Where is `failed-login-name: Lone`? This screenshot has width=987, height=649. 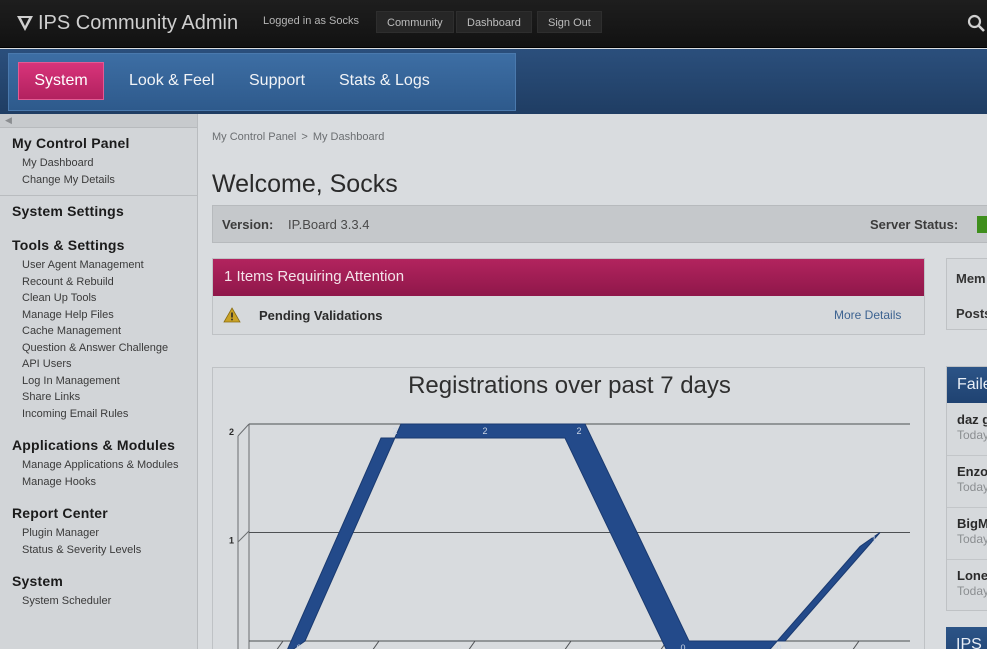 failed-login-name: Lone is located at coordinates (972, 575).